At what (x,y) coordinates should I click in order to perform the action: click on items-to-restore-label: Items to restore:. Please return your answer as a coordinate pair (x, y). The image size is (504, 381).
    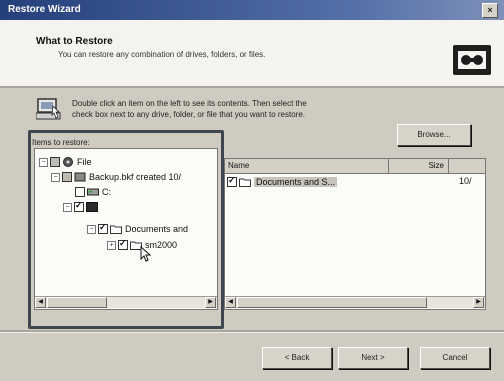
    Looking at the image, I should click on (61, 142).